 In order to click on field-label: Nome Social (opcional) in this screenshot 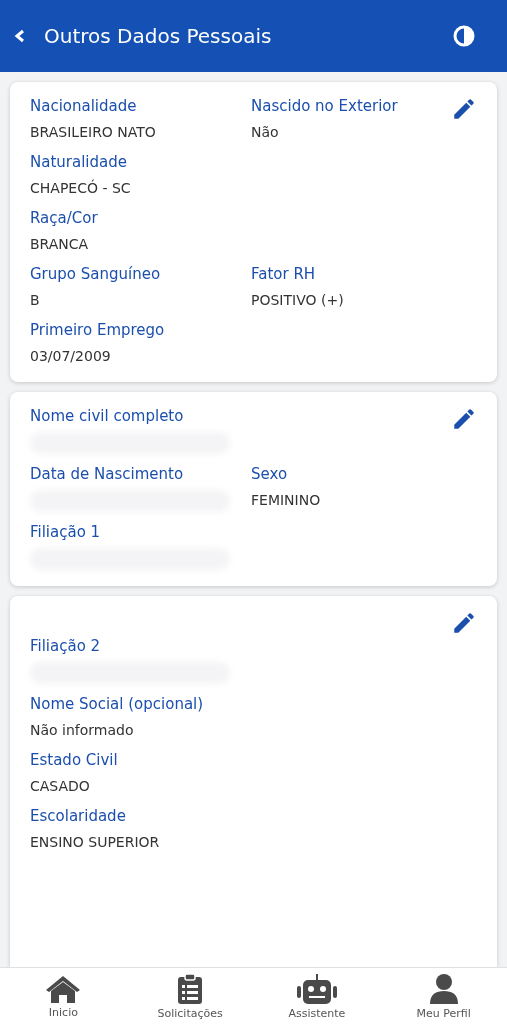, I will do `click(117, 704)`.